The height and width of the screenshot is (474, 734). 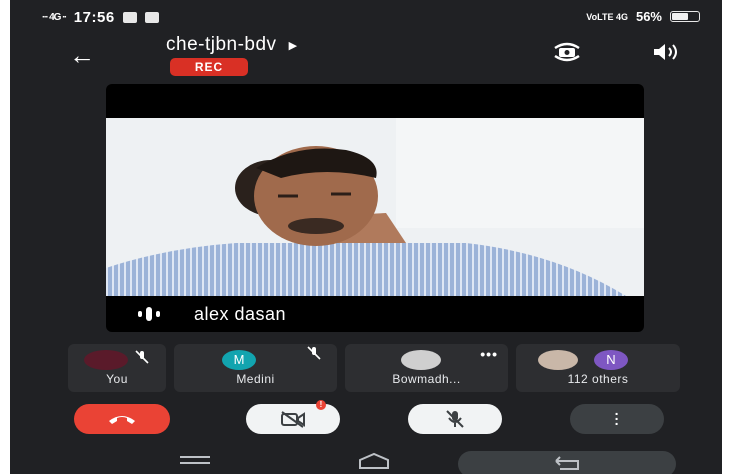 I want to click on recording-badge: REC, so click(x=209, y=67).